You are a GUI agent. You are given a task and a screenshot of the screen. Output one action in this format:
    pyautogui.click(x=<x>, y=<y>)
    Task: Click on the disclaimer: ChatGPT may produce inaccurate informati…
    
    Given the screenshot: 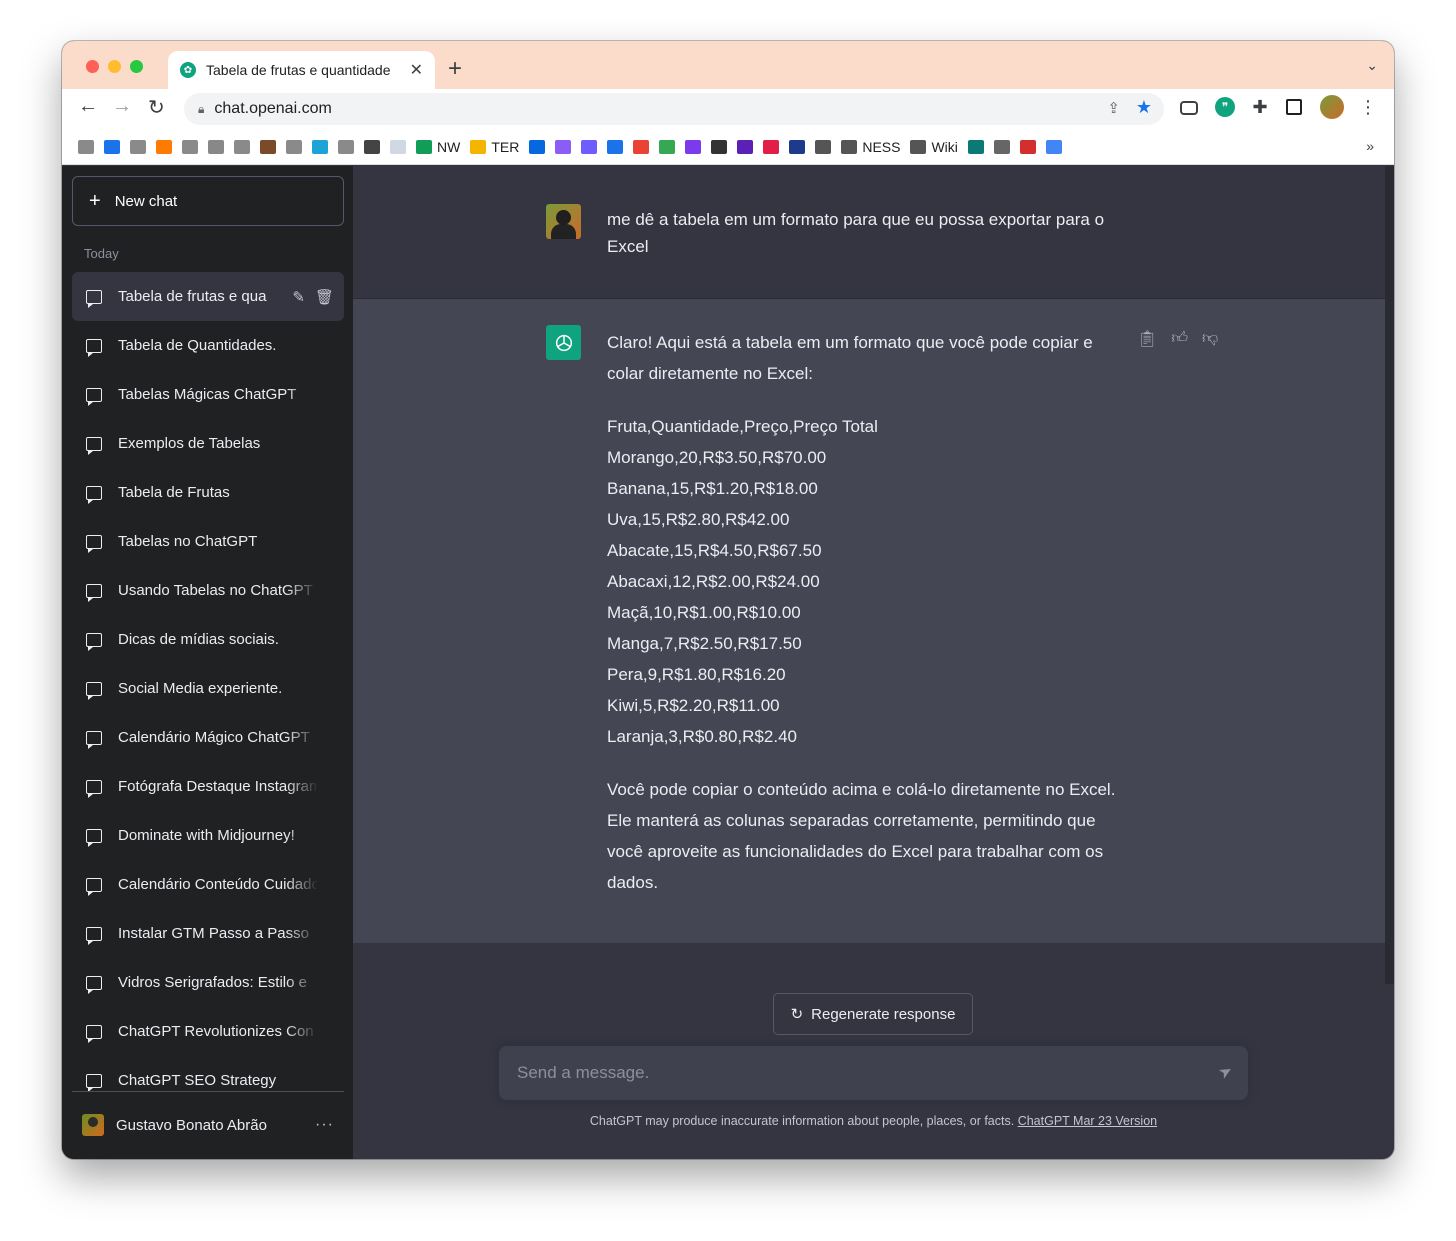 What is the action you would take?
    pyautogui.click(x=873, y=1121)
    